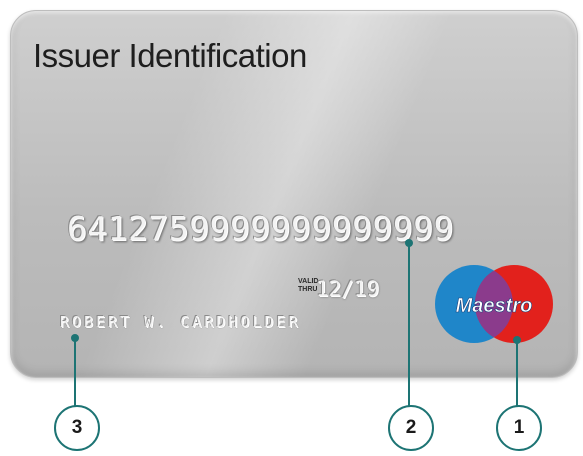 This screenshot has width=583, height=456. Describe the element at coordinates (519, 428) in the screenshot. I see `callout-marker-1: 1` at that location.